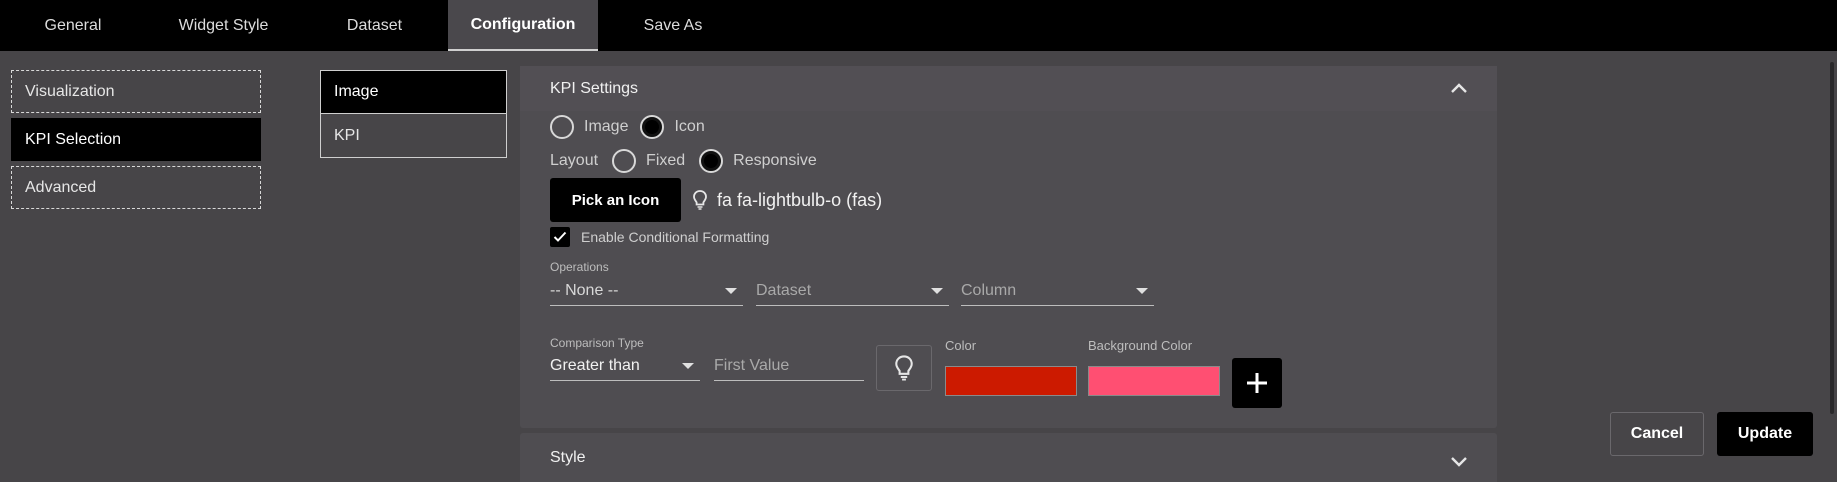  I want to click on column-placeholder: Column, so click(989, 290).